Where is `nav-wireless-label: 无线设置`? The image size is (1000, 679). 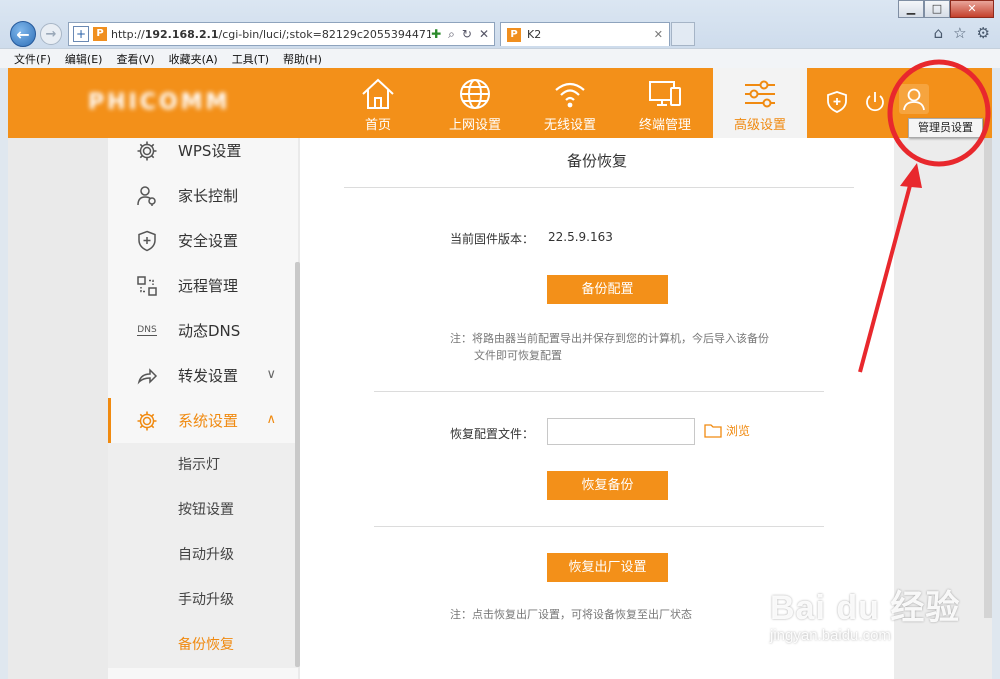
nav-wireless-label: 无线设置 is located at coordinates (569, 125).